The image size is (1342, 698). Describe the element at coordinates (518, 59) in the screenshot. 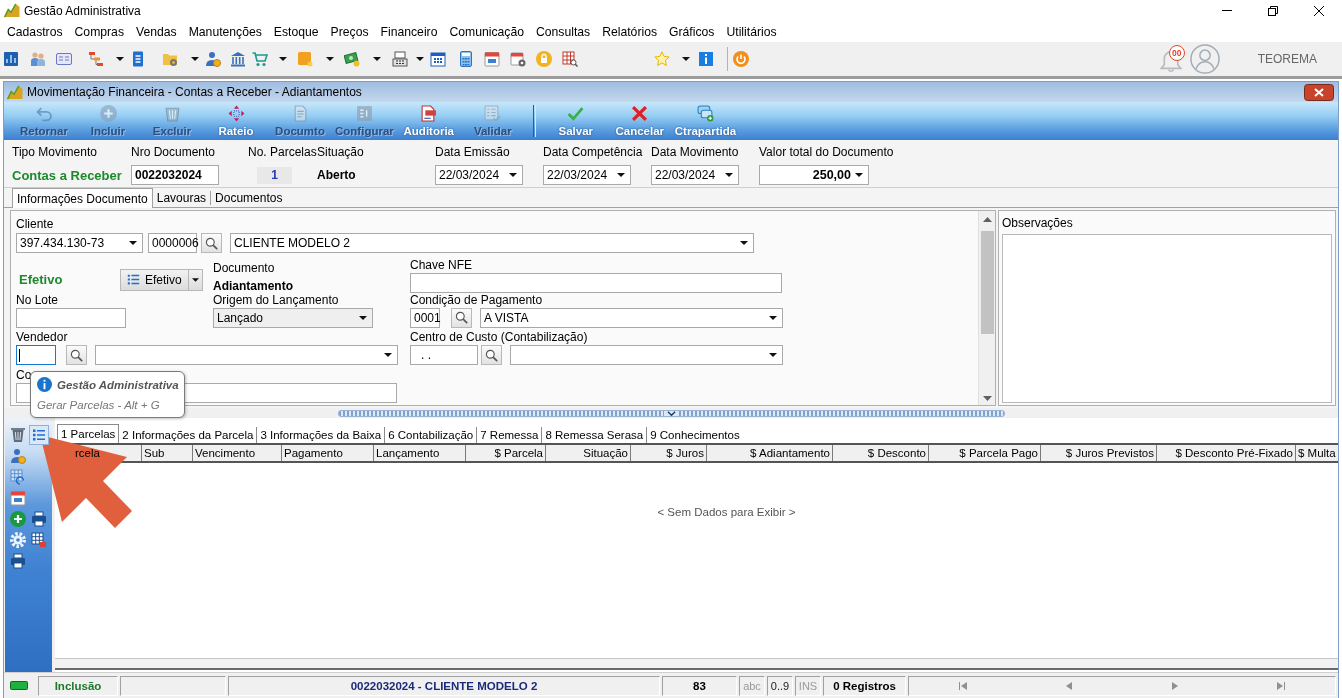

I see `calendar-gear-icon` at that location.